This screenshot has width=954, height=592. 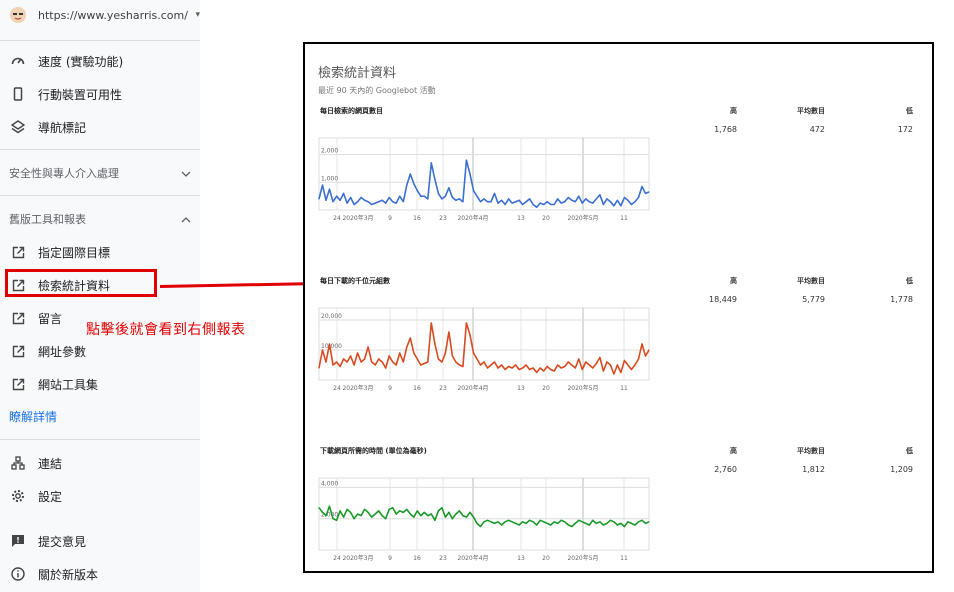 What do you see at coordinates (100, 541) in the screenshot?
I see `nav-item-feedback: 提交意見` at bounding box center [100, 541].